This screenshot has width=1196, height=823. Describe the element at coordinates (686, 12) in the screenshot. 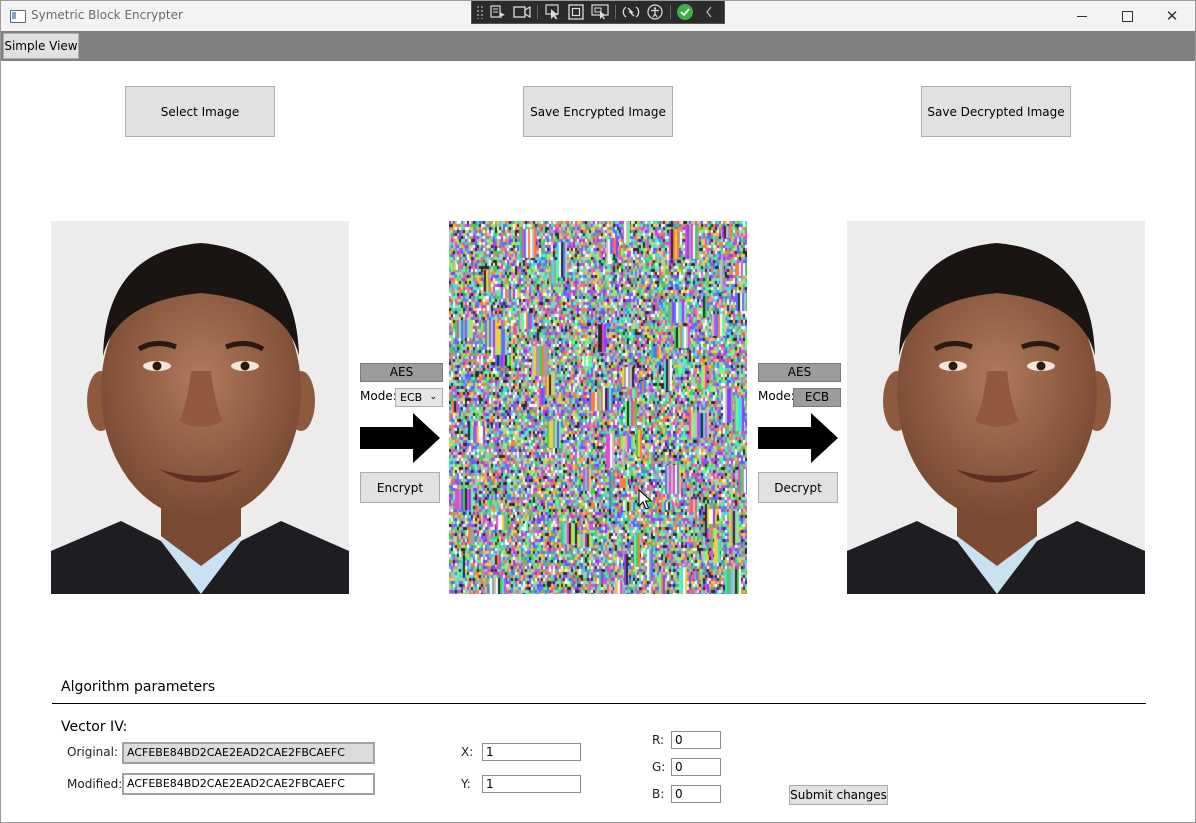

I see `binding-ok-icon` at that location.